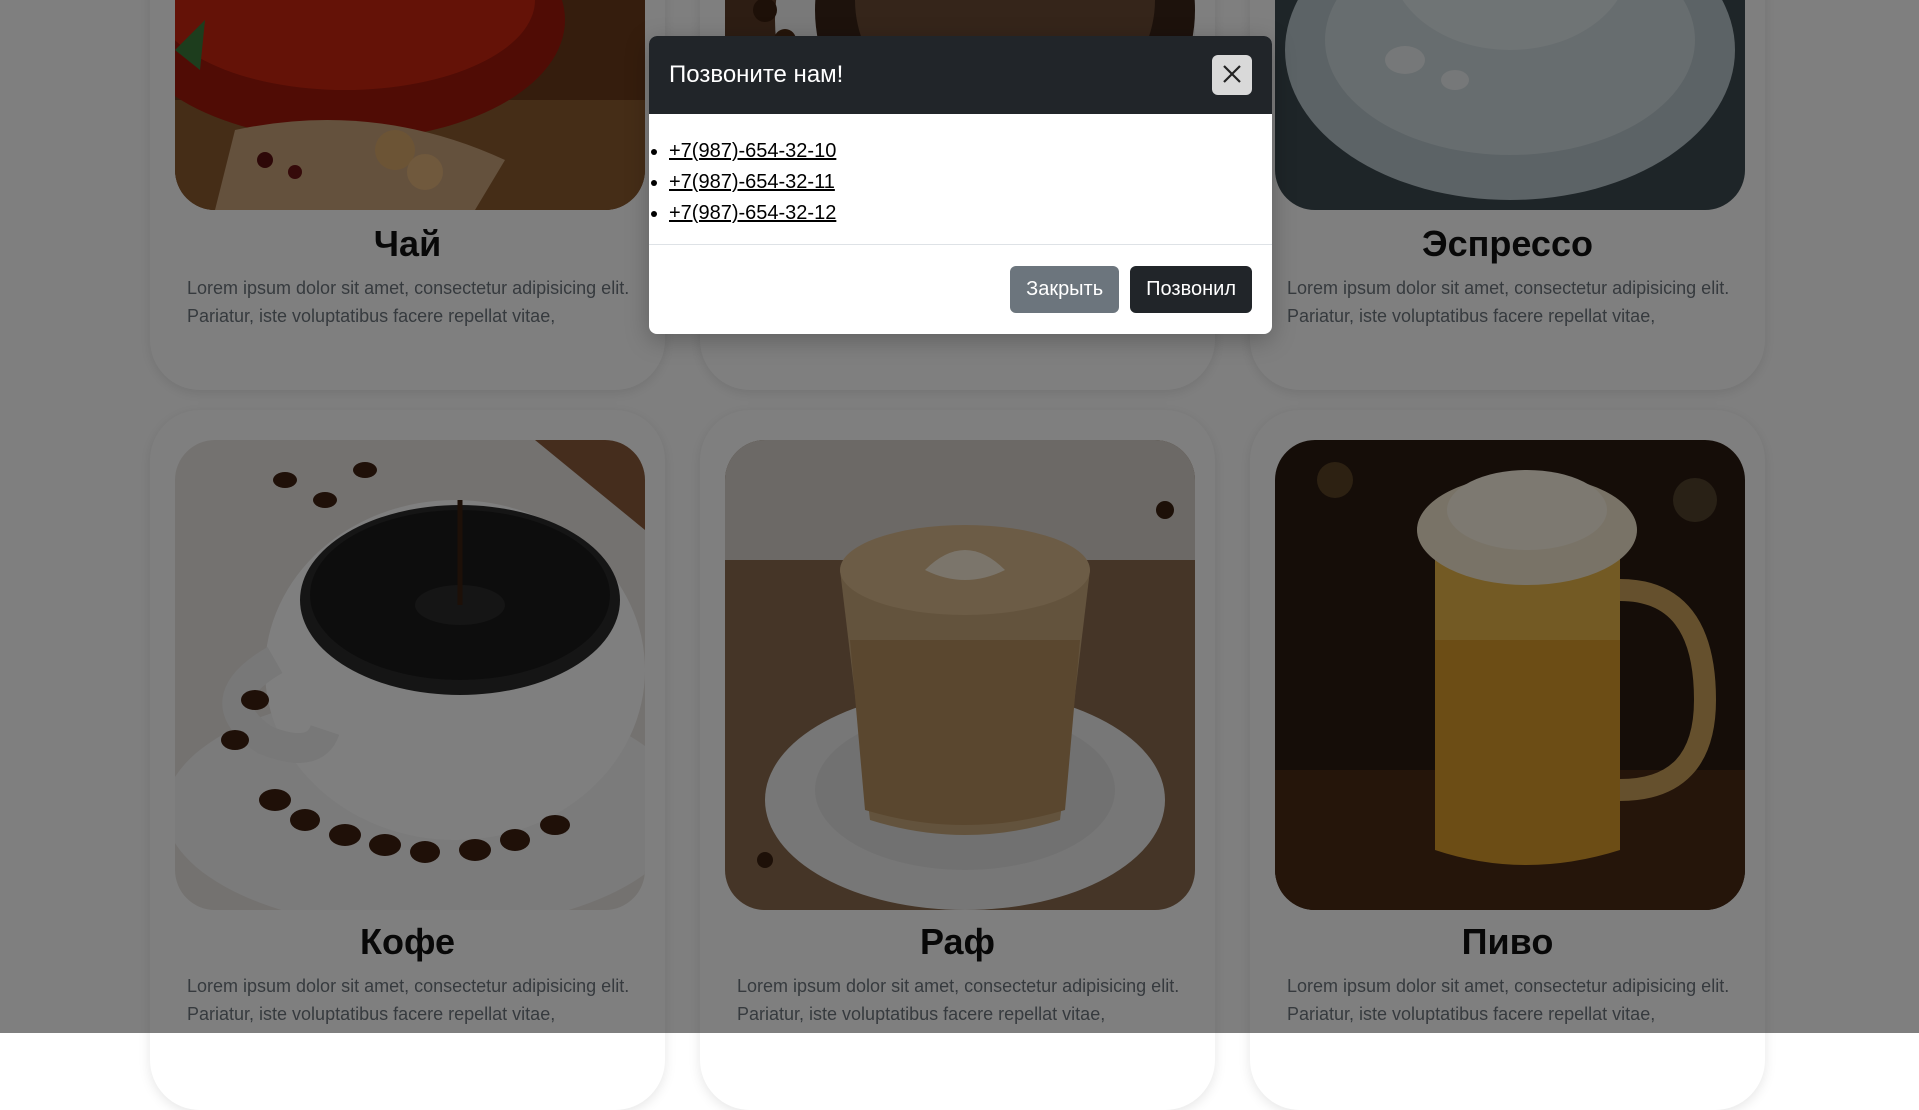 The image size is (1919, 1110). Describe the element at coordinates (970, 182) in the screenshot. I see `list-item: +7(987)-654-32-11` at that location.